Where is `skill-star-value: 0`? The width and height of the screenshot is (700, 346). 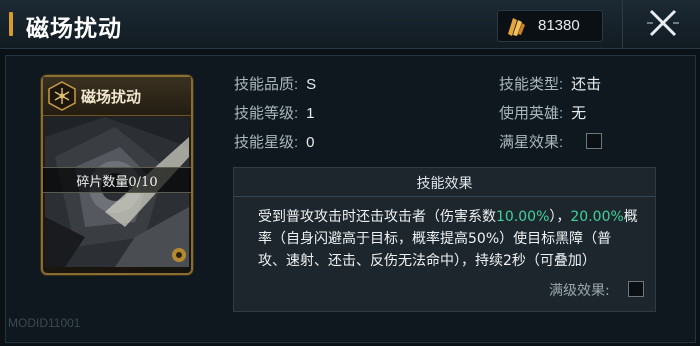 skill-star-value: 0 is located at coordinates (310, 142).